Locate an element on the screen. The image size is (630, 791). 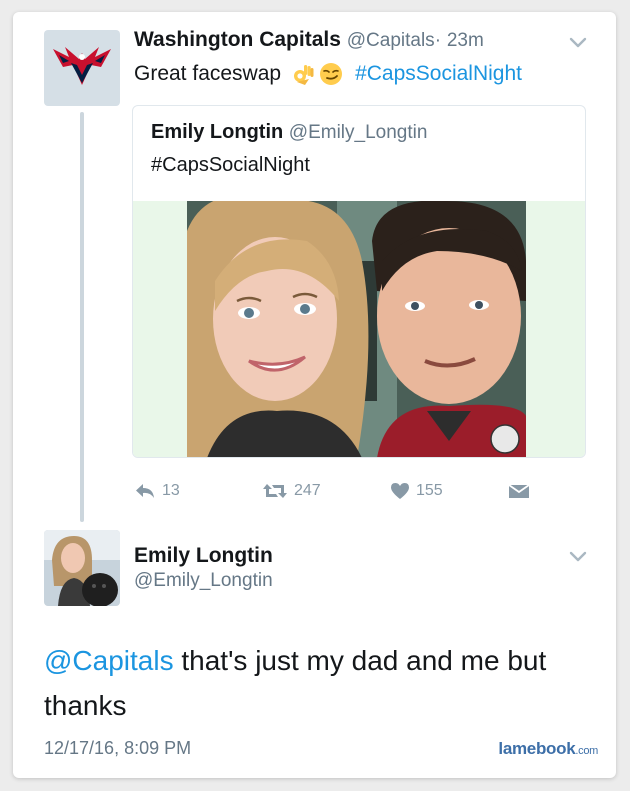
capitals-avatar is located at coordinates (82, 68).